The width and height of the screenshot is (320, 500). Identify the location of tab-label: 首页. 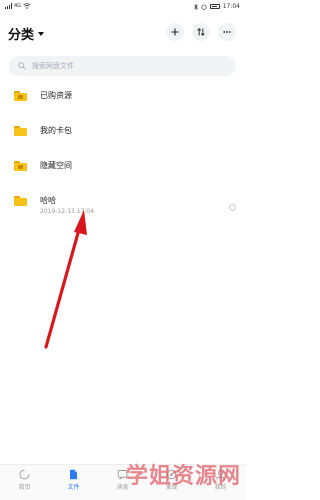
(24, 487).